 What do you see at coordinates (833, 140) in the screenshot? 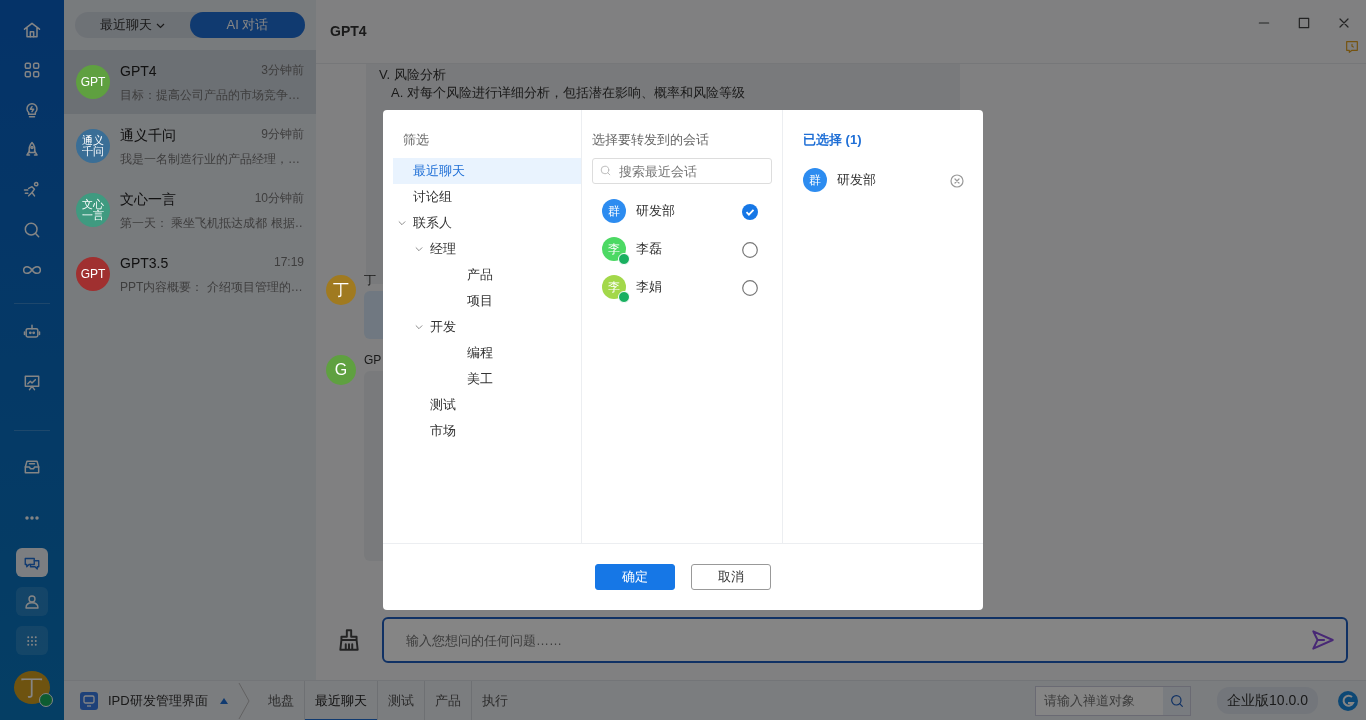
I see `panel-title: 已选择 (1)` at bounding box center [833, 140].